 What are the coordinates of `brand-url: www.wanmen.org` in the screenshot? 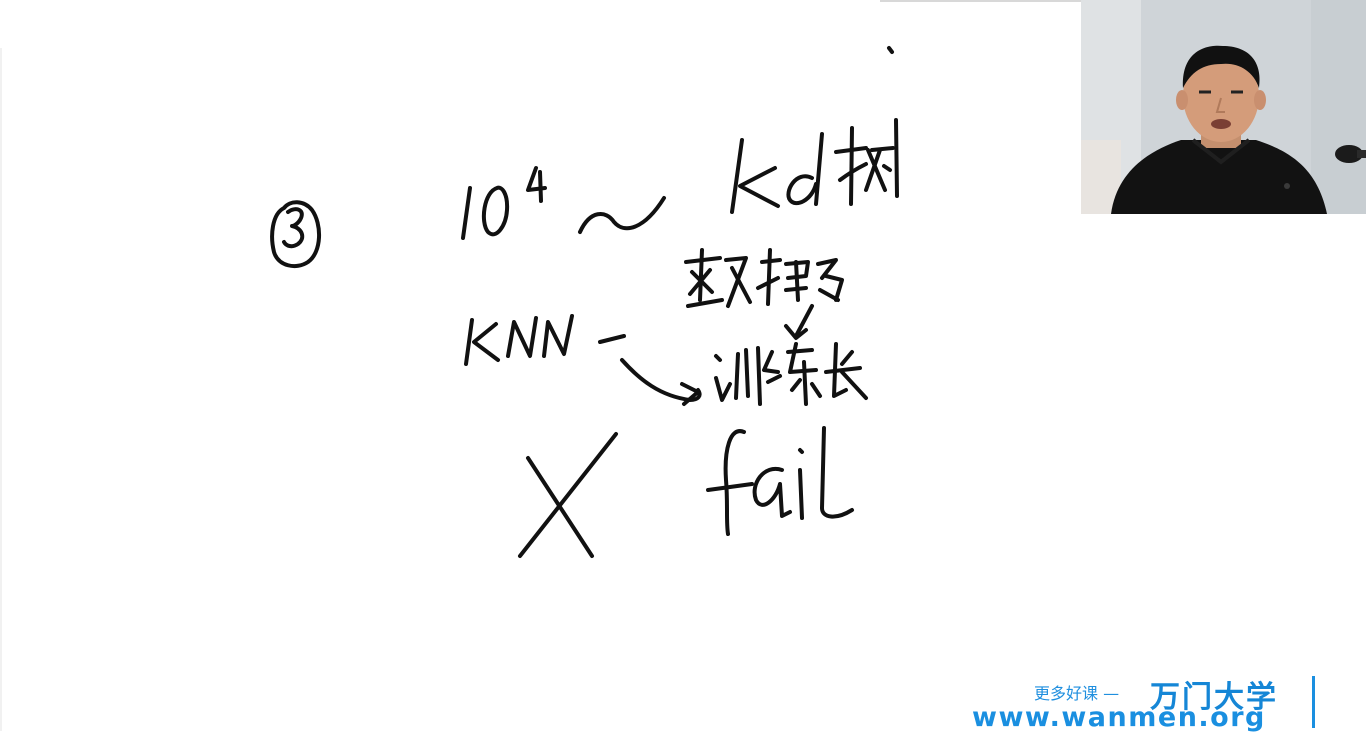 It's located at (1119, 717).